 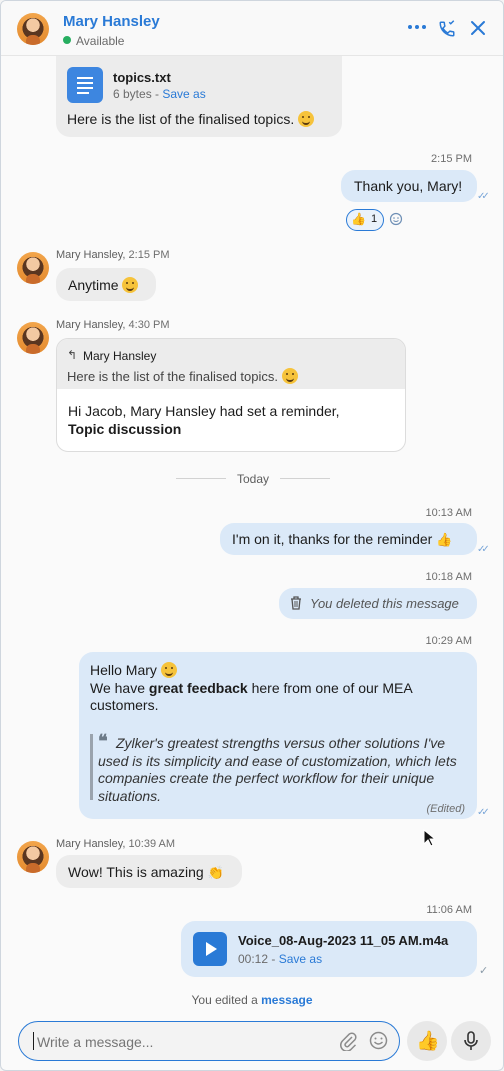 I want to click on voice-record-button, so click(x=471, y=1041).